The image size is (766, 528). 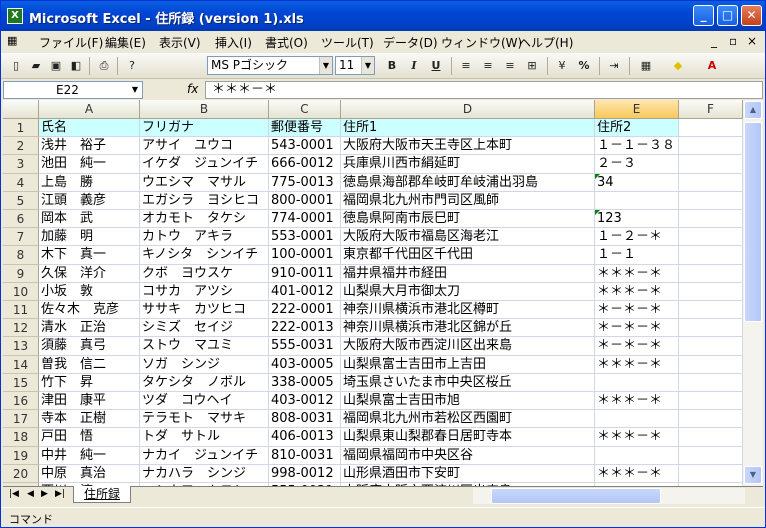 What do you see at coordinates (305, 364) in the screenshot?
I see `cell: 403-0005` at bounding box center [305, 364].